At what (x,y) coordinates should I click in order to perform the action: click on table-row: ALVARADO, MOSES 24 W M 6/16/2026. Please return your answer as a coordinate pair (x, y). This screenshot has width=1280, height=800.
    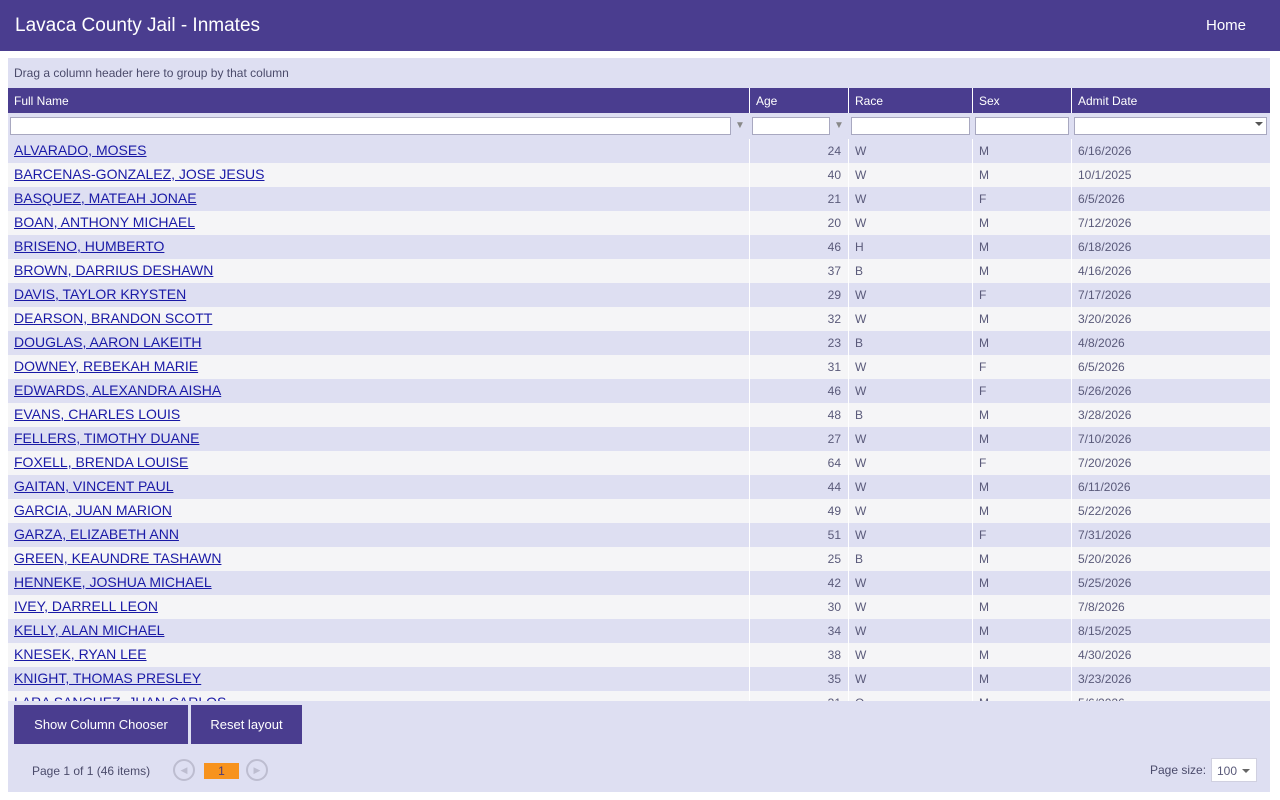
    Looking at the image, I should click on (639, 151).